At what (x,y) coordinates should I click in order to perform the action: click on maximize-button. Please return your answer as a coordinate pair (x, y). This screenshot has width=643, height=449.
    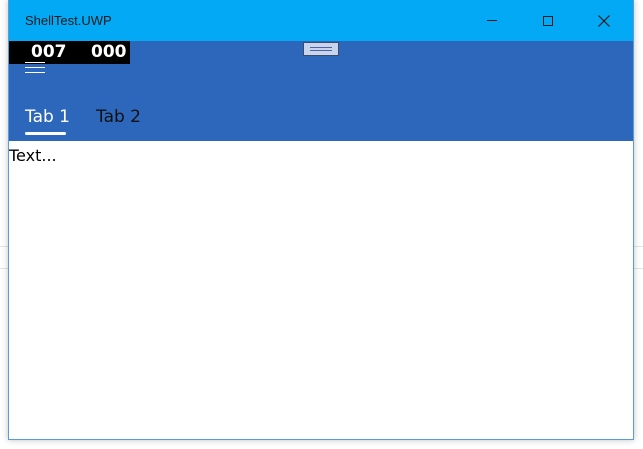
    Looking at the image, I should click on (548, 20).